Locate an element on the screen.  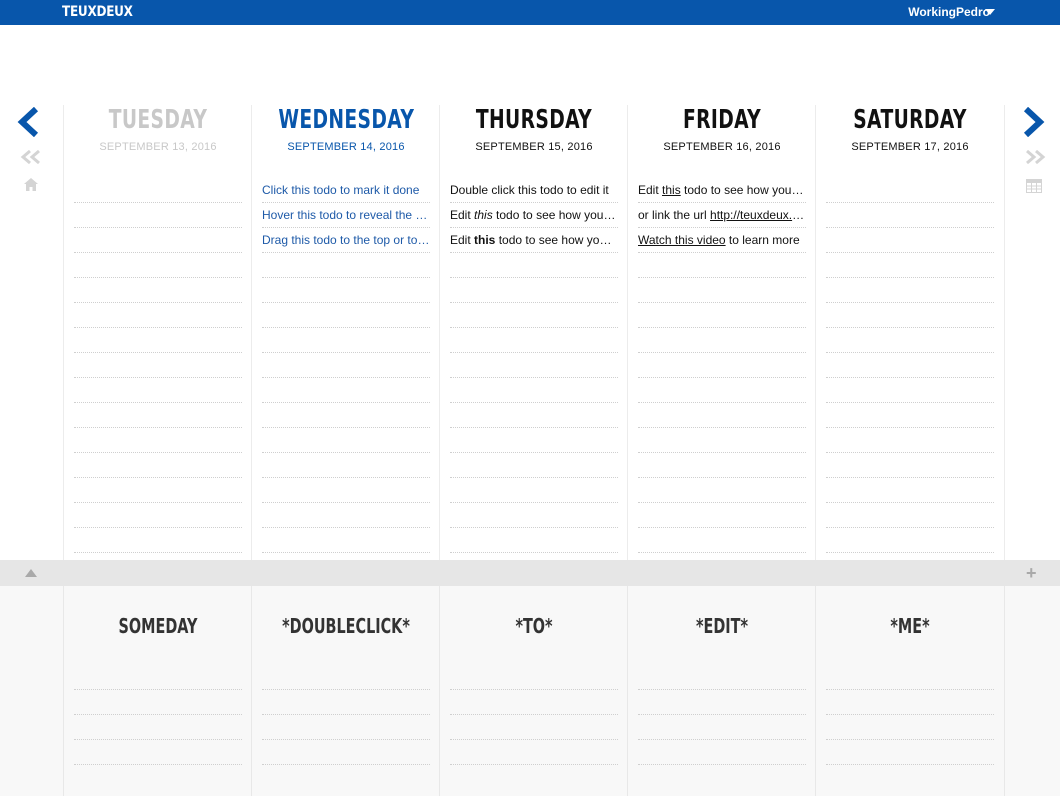
plus-icon: + is located at coordinates (1031, 573).